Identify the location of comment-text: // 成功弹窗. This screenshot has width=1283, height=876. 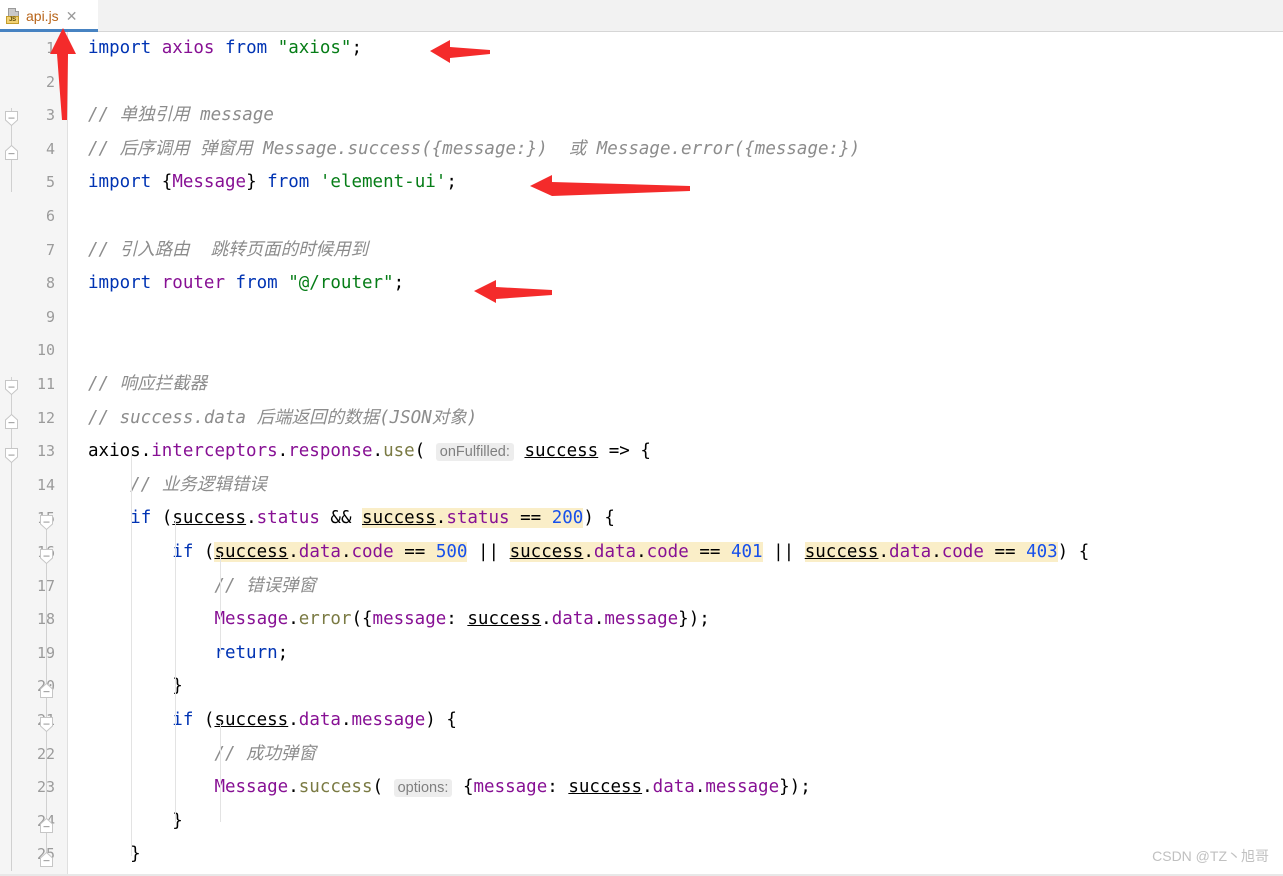
(202, 753).